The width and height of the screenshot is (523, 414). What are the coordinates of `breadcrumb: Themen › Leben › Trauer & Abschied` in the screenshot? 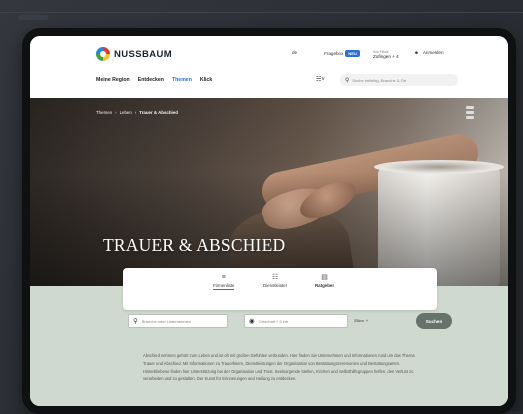 It's located at (137, 112).